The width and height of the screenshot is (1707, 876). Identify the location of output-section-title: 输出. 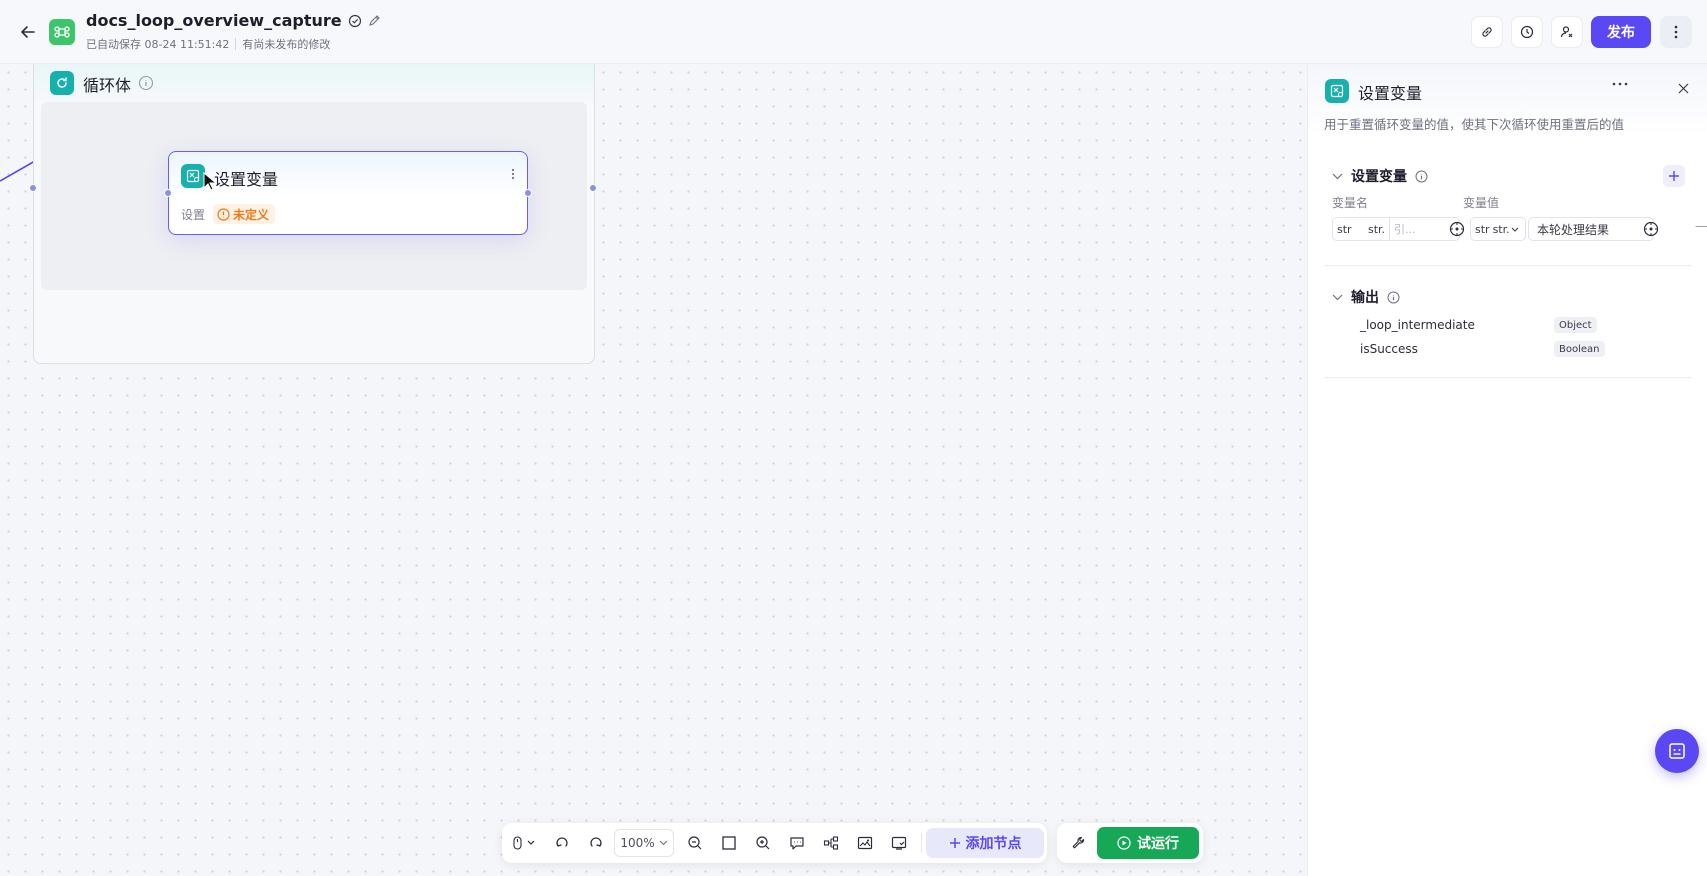
(1365, 298).